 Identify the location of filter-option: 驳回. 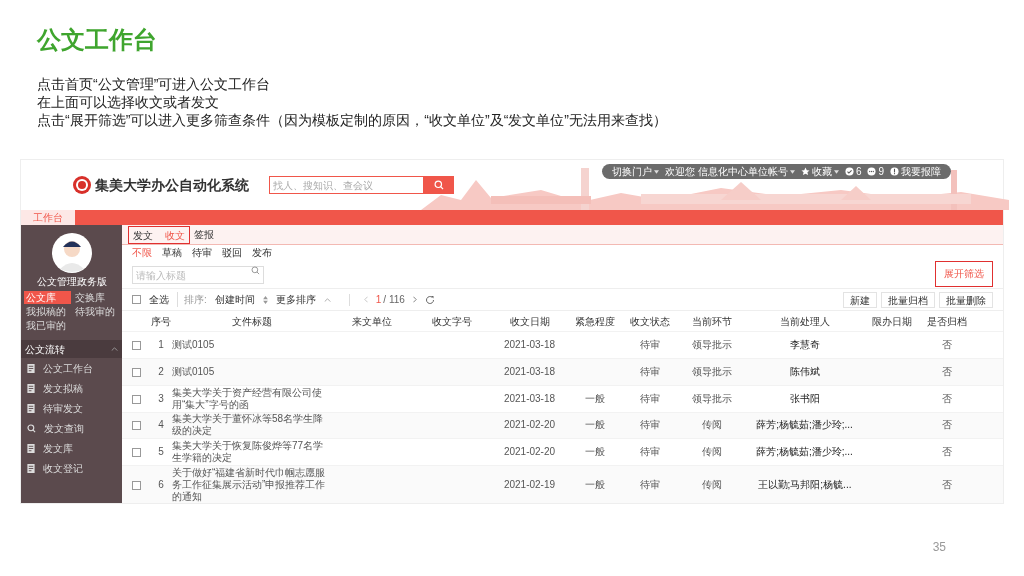
(232, 252).